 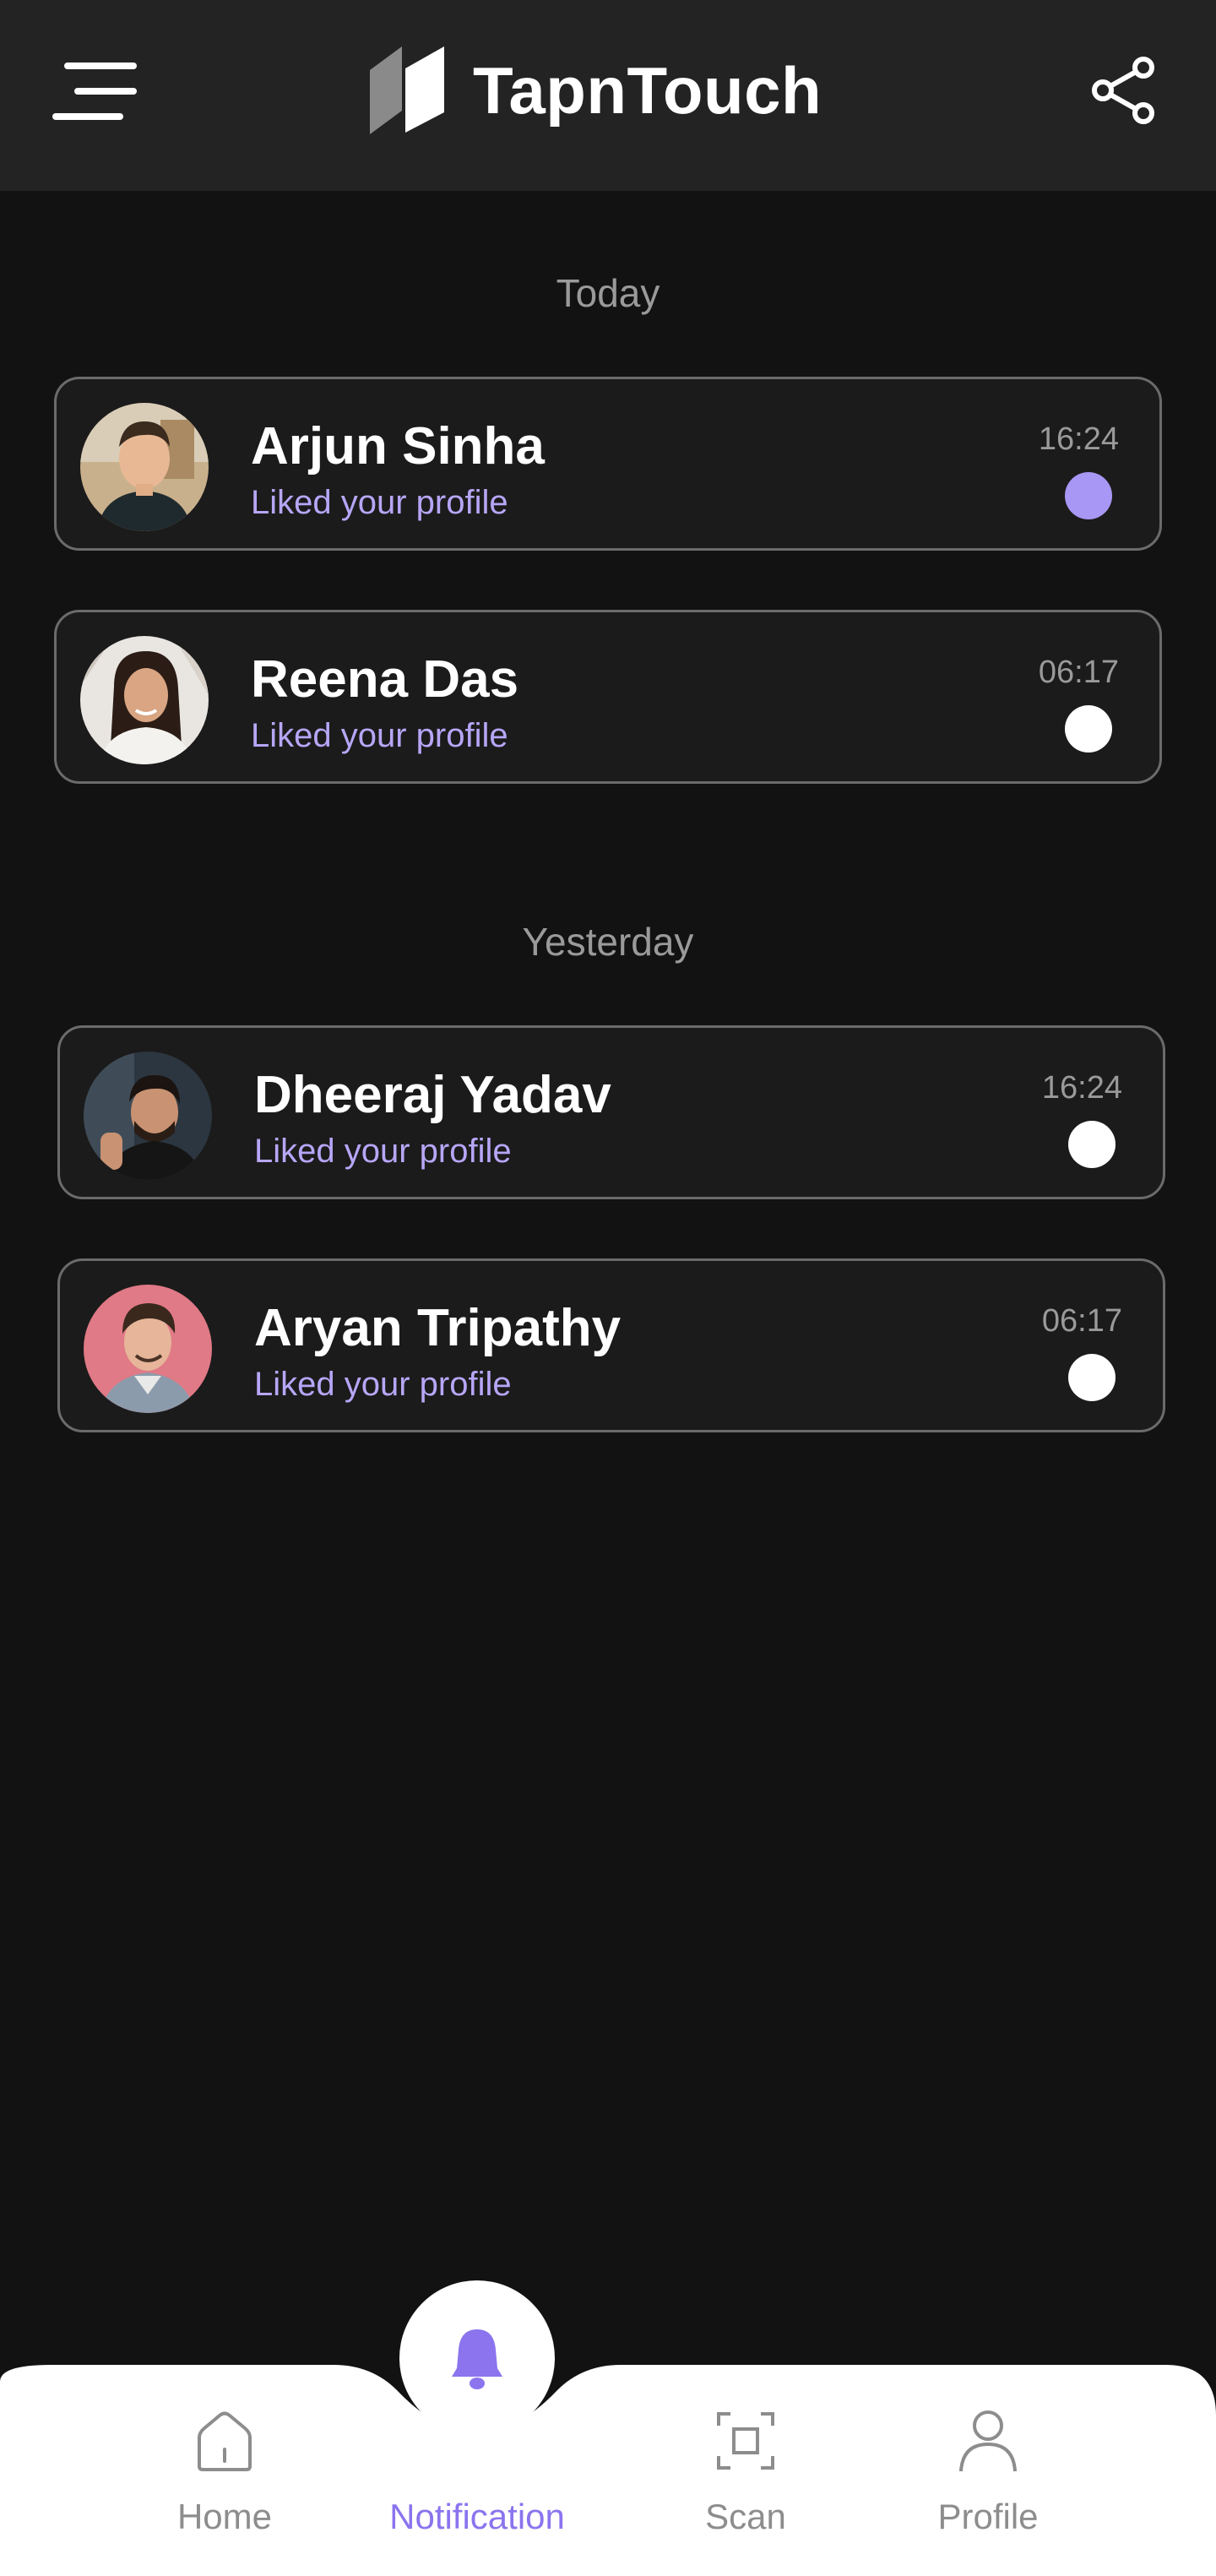 What do you see at coordinates (438, 1328) in the screenshot?
I see `notification-name: Aryan Tripathy` at bounding box center [438, 1328].